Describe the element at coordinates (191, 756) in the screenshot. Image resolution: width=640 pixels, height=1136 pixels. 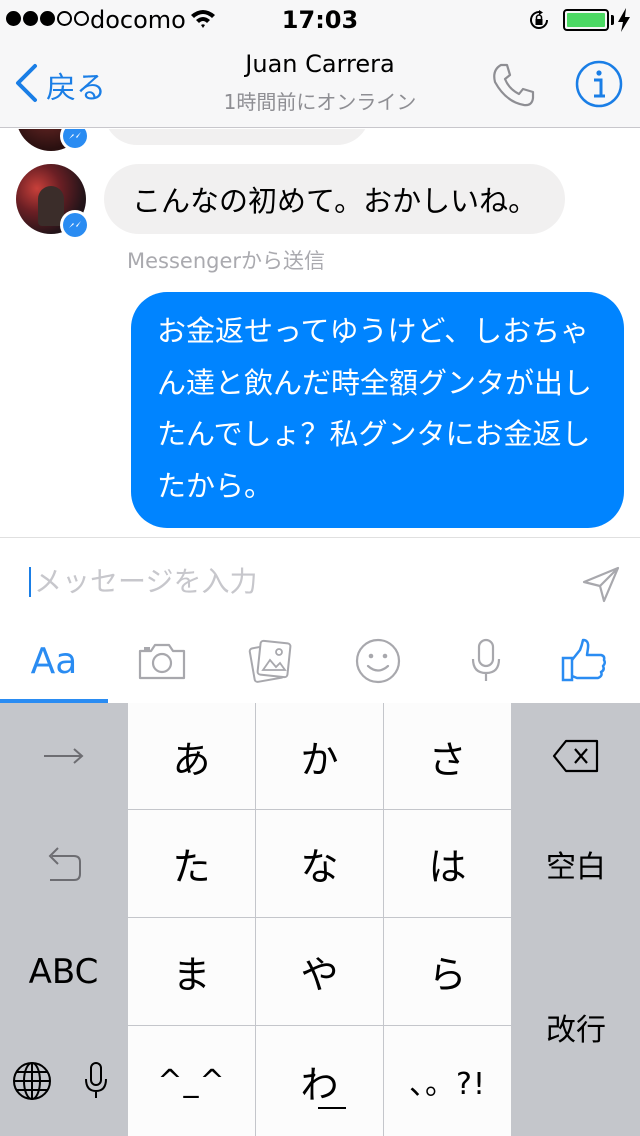
I see `key-a: あ` at that location.